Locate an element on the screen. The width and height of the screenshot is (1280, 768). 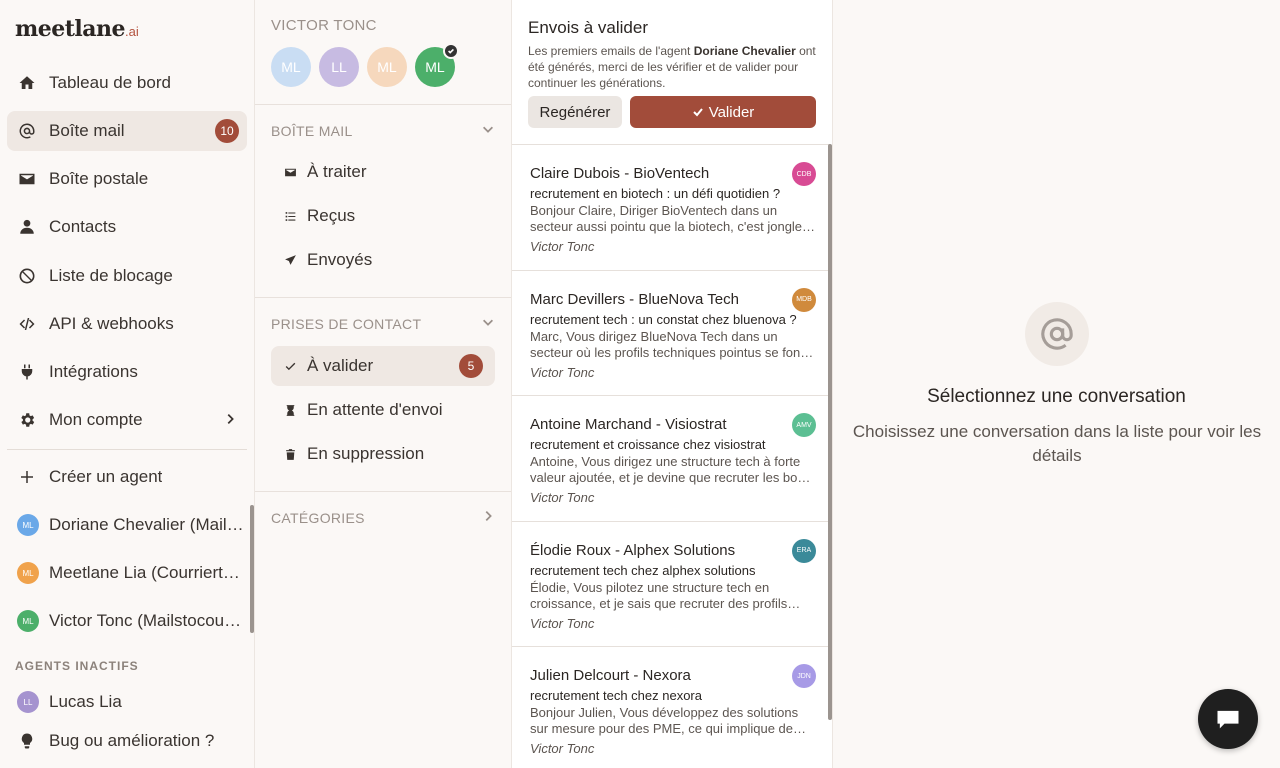
user-icon is located at coordinates (27, 227).